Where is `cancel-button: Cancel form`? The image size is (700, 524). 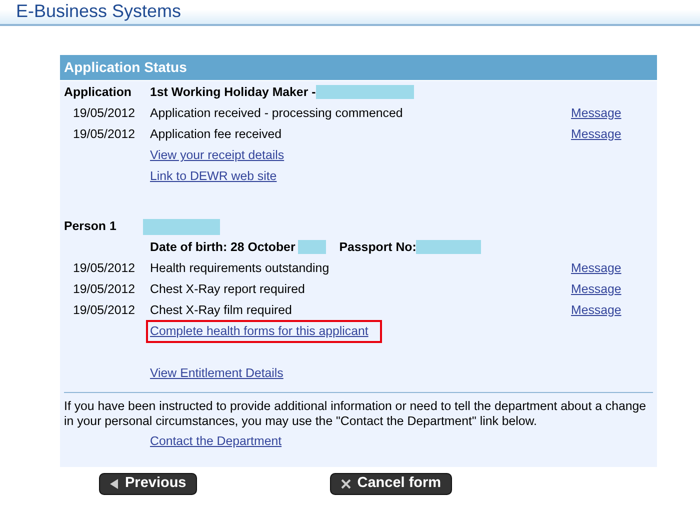 cancel-button: Cancel form is located at coordinates (391, 483).